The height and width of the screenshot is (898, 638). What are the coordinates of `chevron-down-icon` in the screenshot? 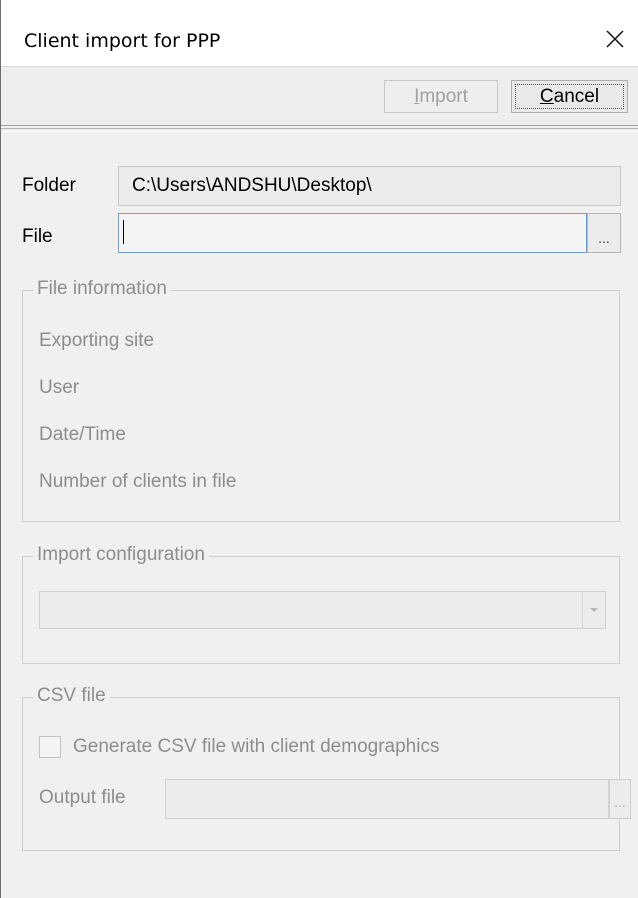 It's located at (594, 610).